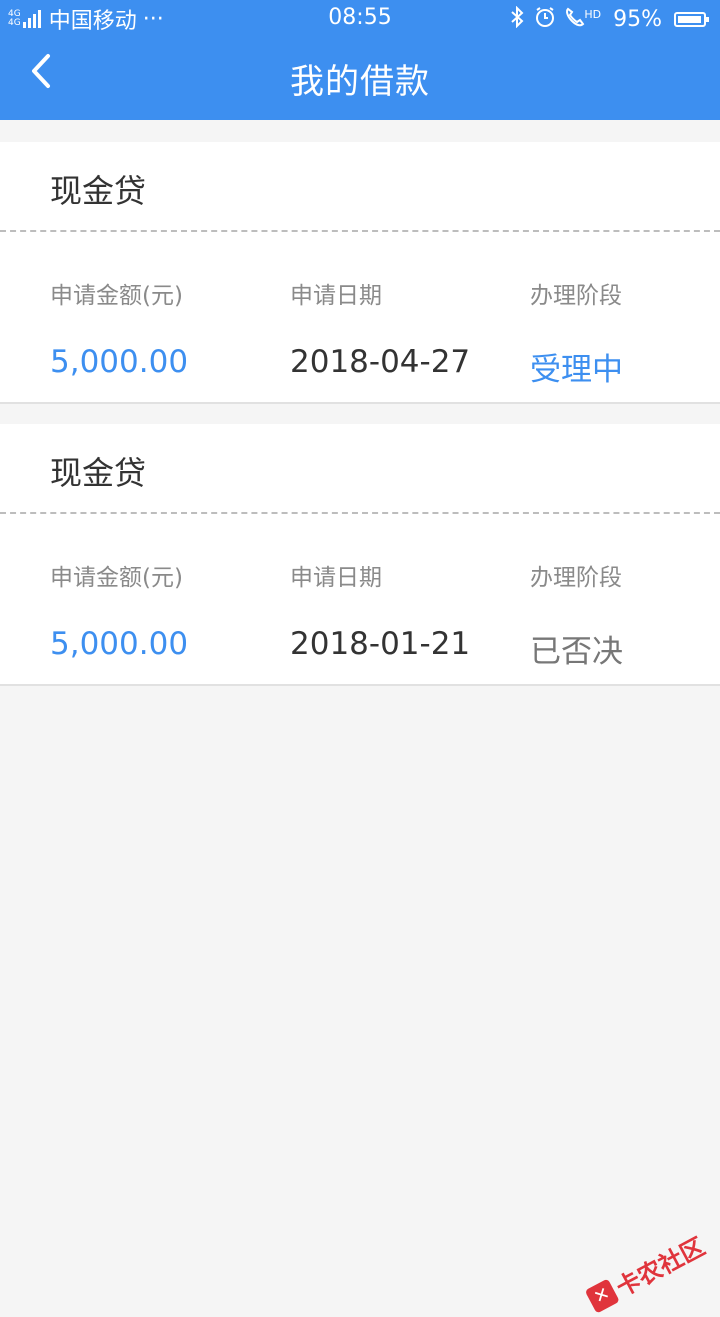  Describe the element at coordinates (637, 19) in the screenshot. I see `battery-percent: 95%` at that location.